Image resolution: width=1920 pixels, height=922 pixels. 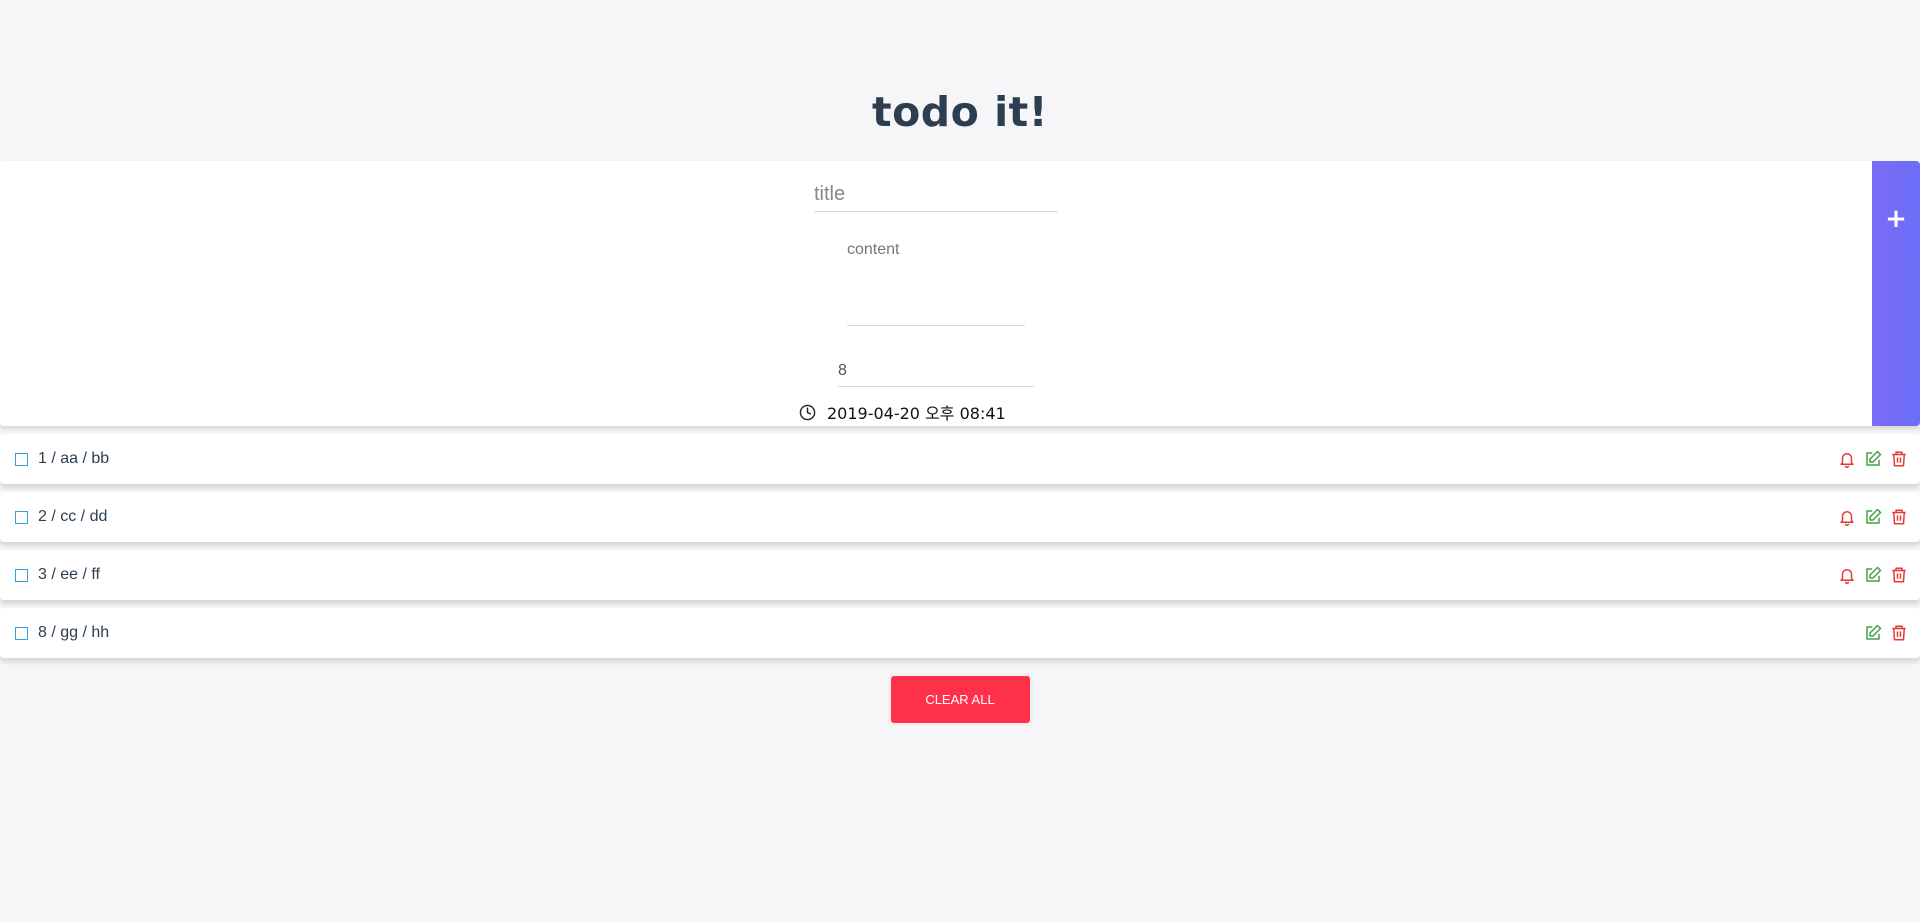 What do you see at coordinates (807, 412) in the screenshot?
I see `clock-icon` at bounding box center [807, 412].